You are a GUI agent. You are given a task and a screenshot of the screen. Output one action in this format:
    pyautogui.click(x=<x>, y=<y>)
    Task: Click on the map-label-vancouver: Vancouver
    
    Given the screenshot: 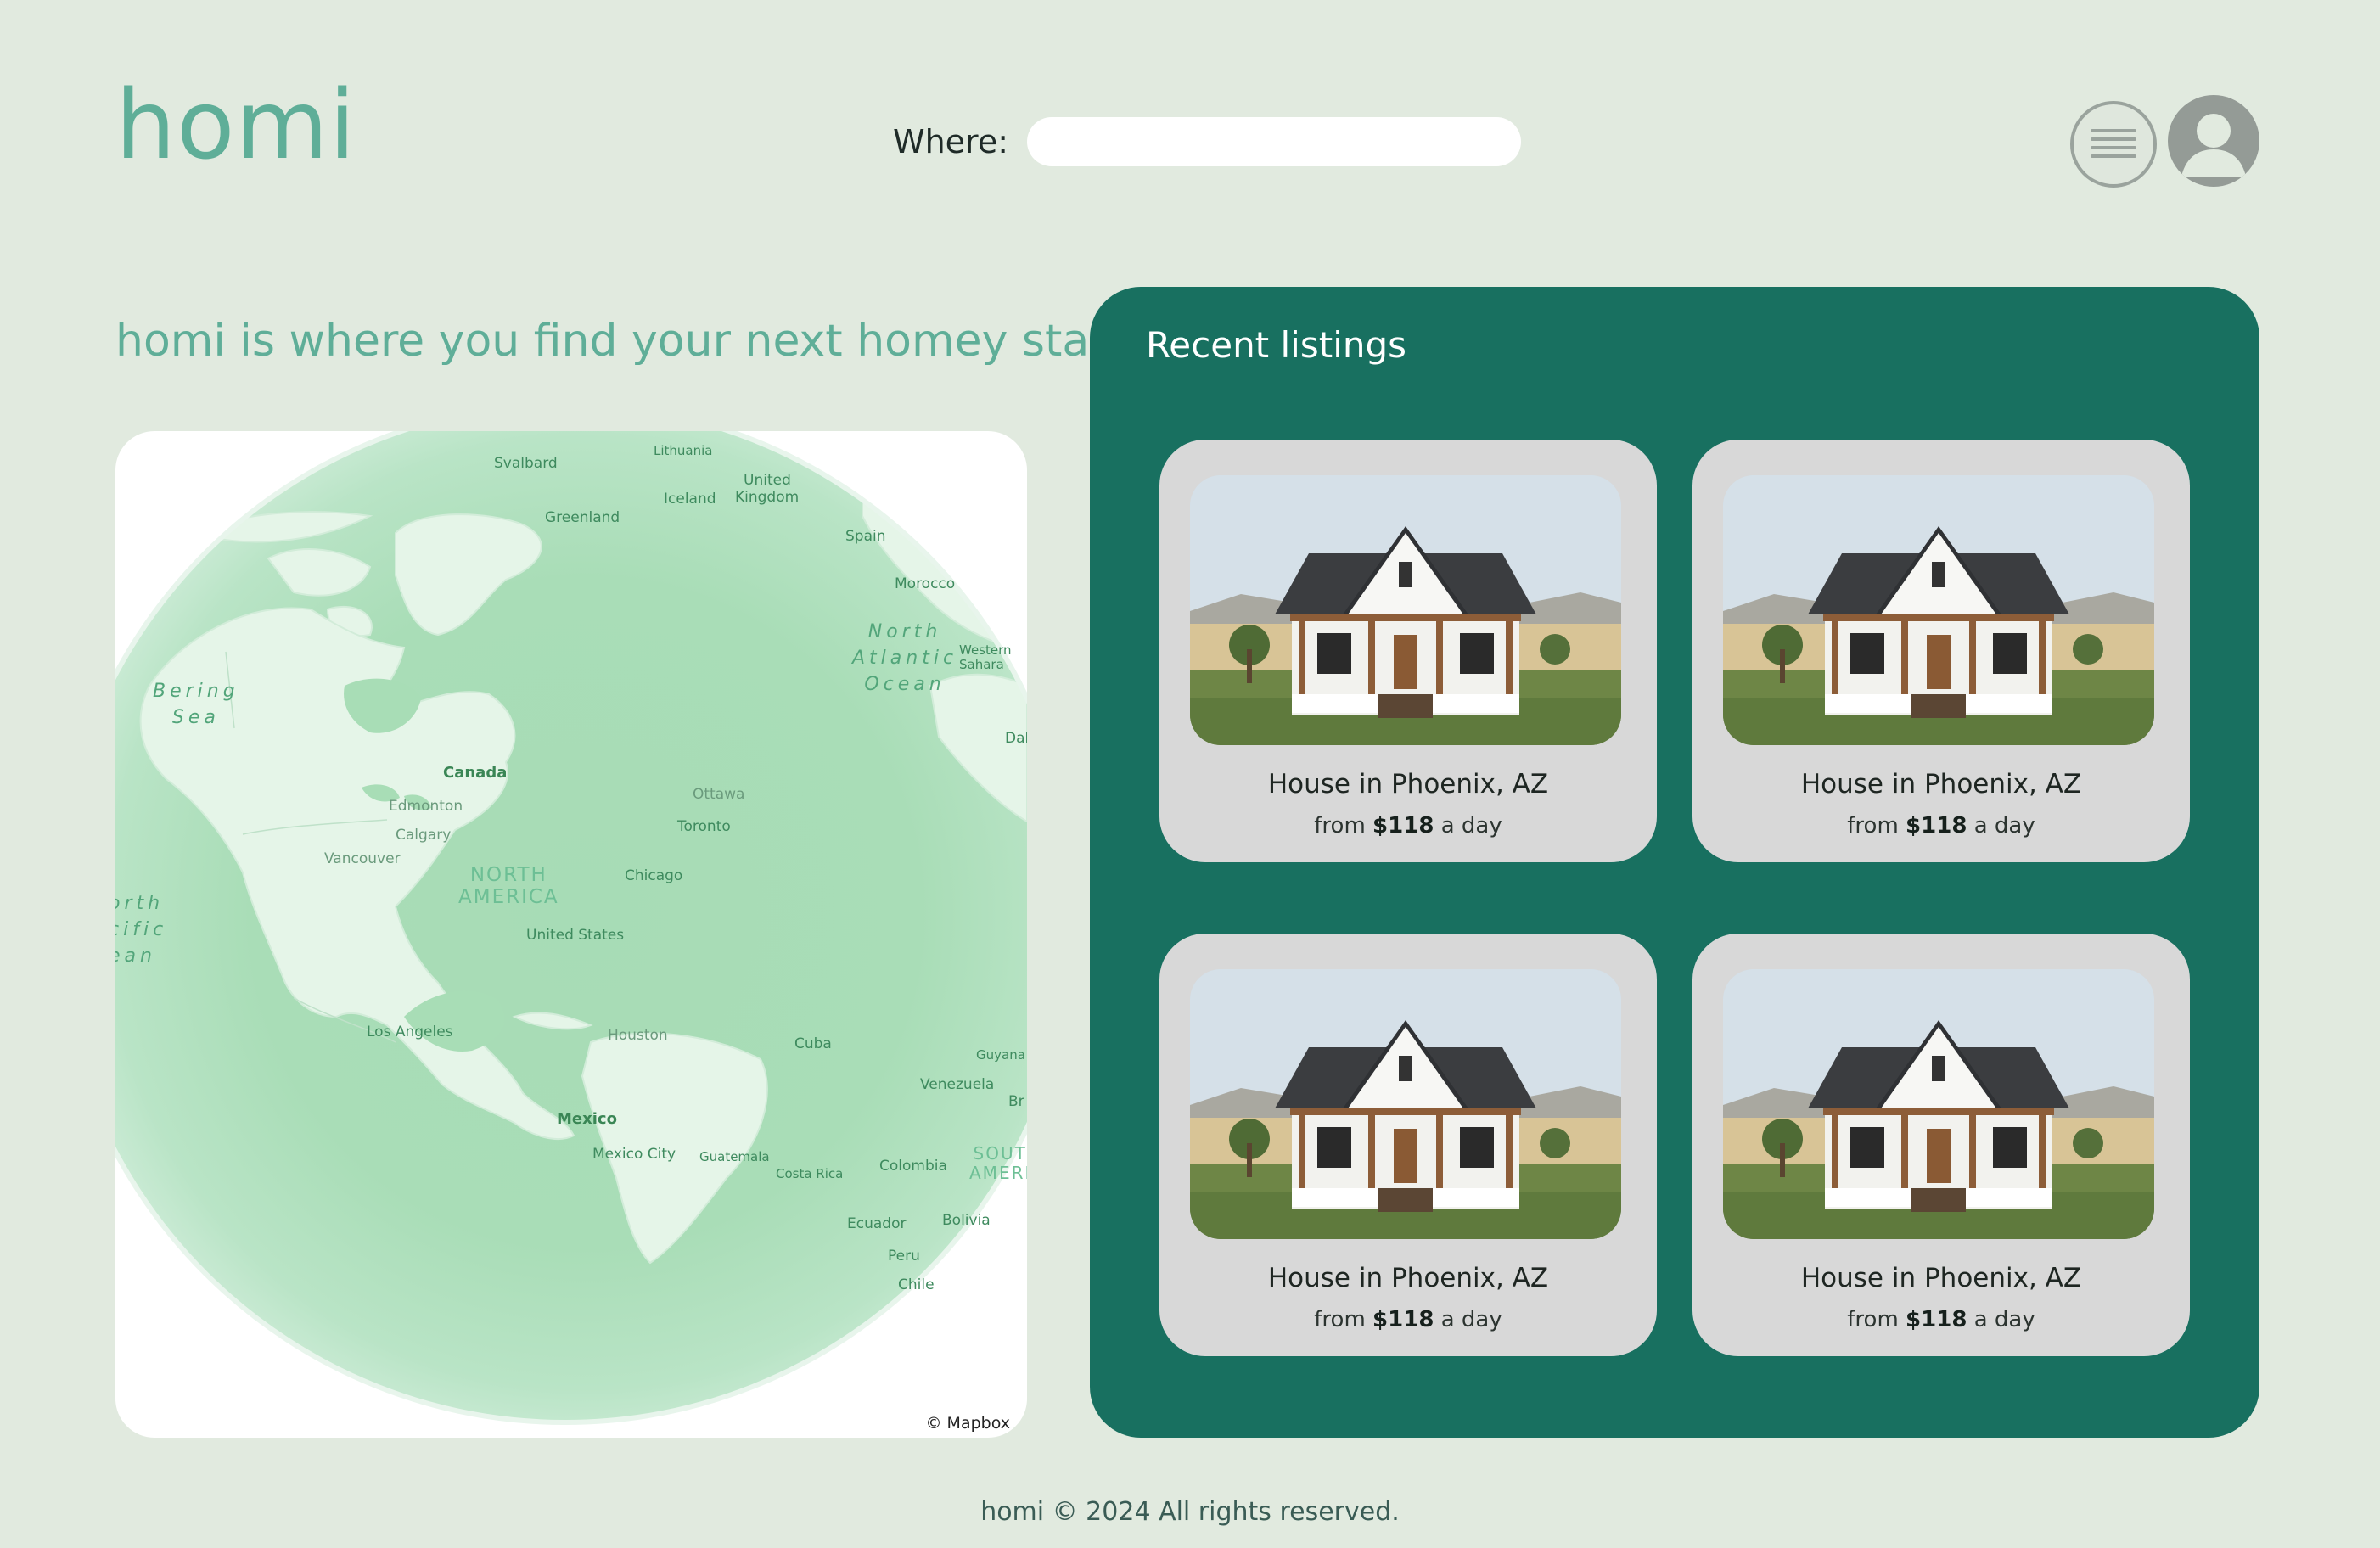 What is the action you would take?
    pyautogui.click(x=362, y=859)
    